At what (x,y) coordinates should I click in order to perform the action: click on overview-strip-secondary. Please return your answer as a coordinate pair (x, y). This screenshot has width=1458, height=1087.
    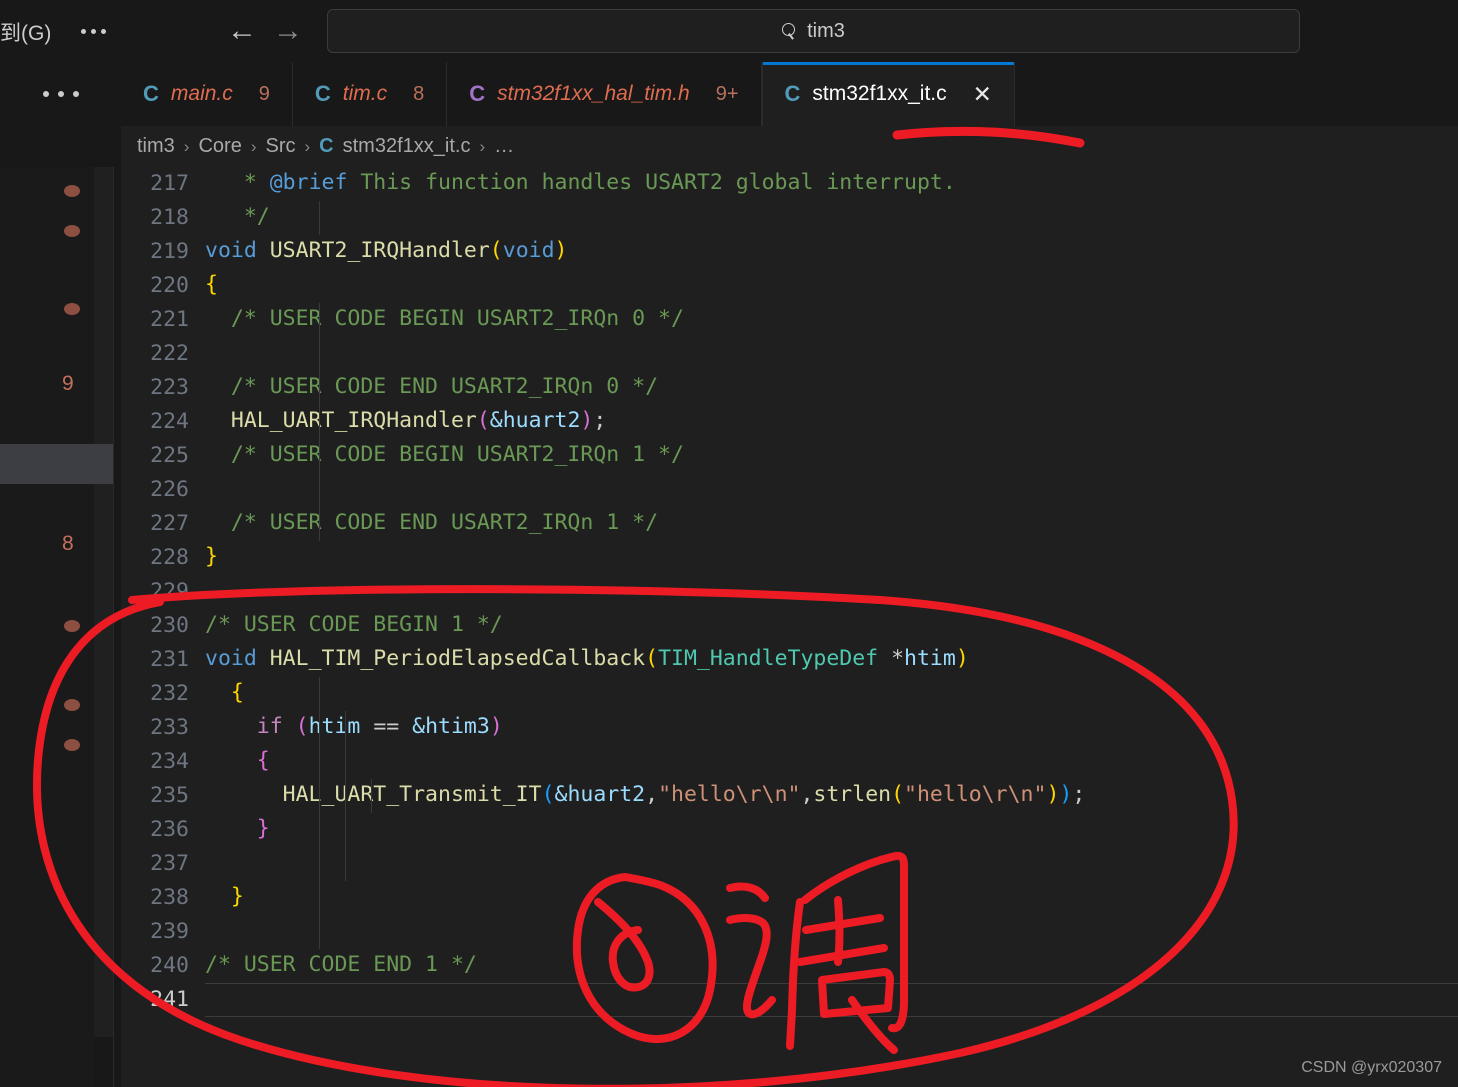
    Looking at the image, I should click on (103, 602).